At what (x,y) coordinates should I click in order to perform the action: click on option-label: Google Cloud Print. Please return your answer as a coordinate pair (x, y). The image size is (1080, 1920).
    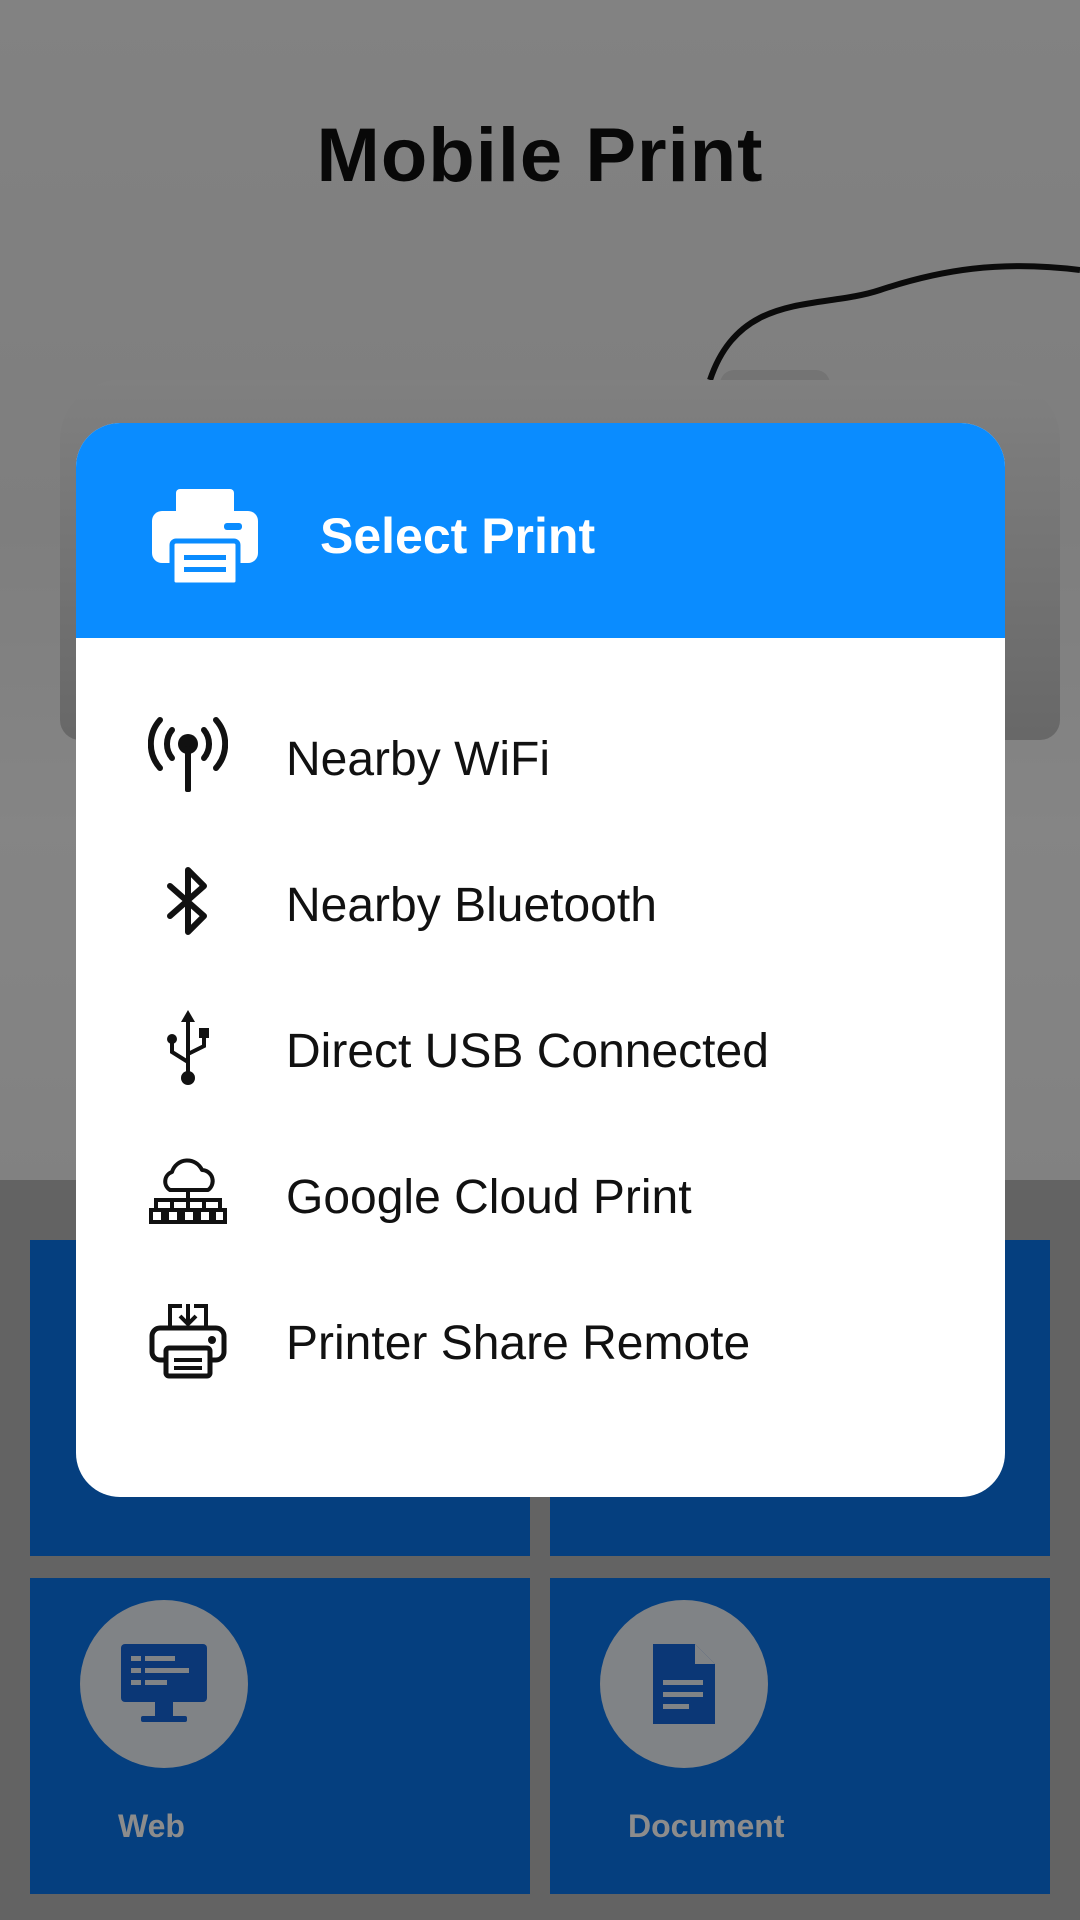
    Looking at the image, I should click on (489, 1197).